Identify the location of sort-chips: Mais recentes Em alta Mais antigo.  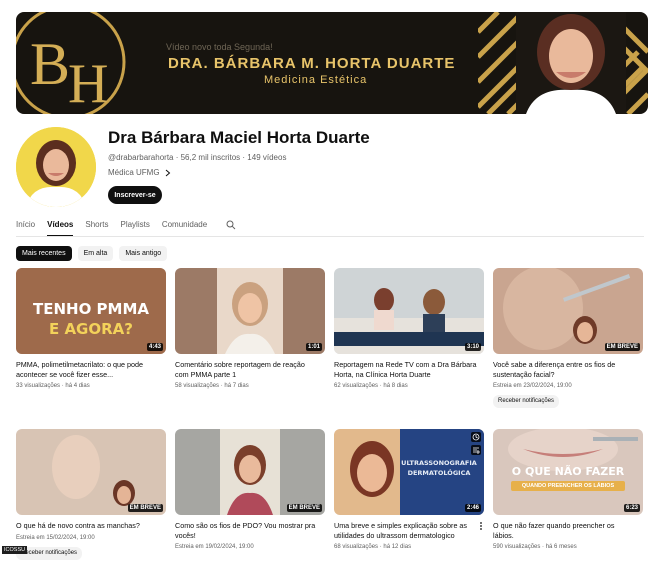
(92, 253).